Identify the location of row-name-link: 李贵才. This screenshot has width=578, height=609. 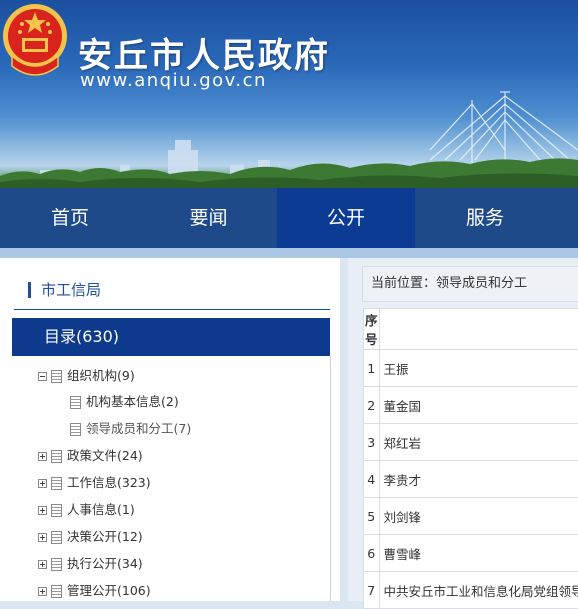
(478, 479).